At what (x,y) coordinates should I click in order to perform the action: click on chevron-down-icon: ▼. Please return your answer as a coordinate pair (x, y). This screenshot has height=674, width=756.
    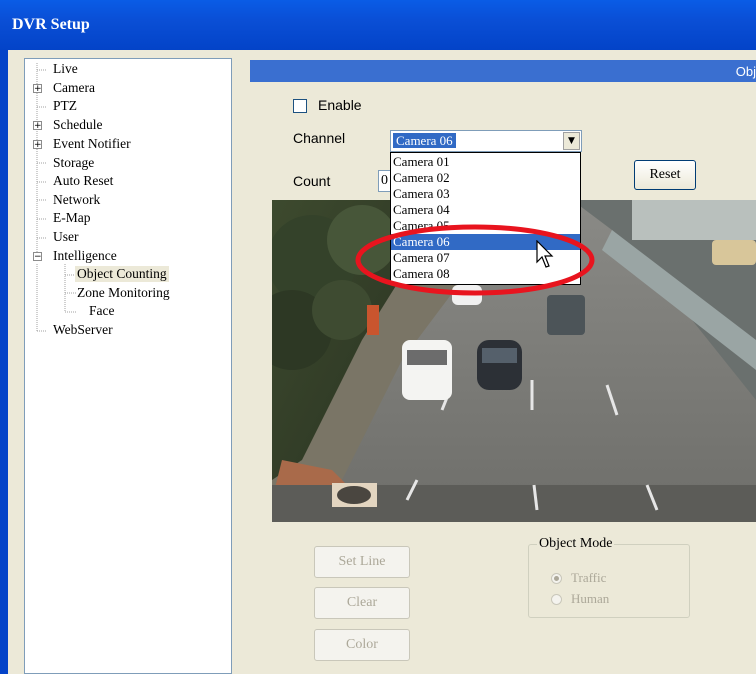
    Looking at the image, I should click on (571, 141).